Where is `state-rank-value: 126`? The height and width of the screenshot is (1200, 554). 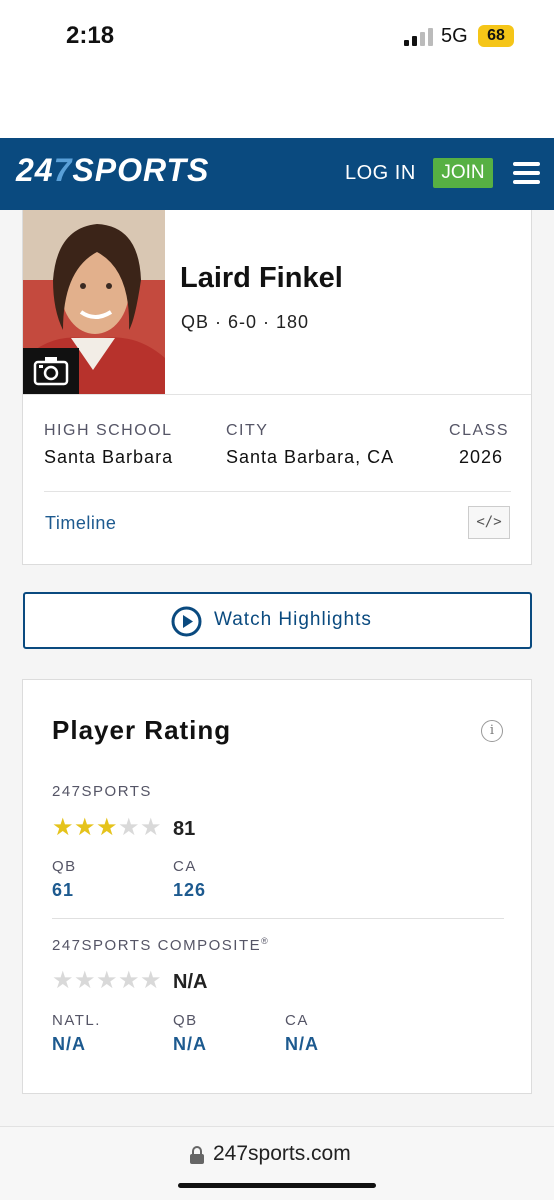 state-rank-value: 126 is located at coordinates (189, 890).